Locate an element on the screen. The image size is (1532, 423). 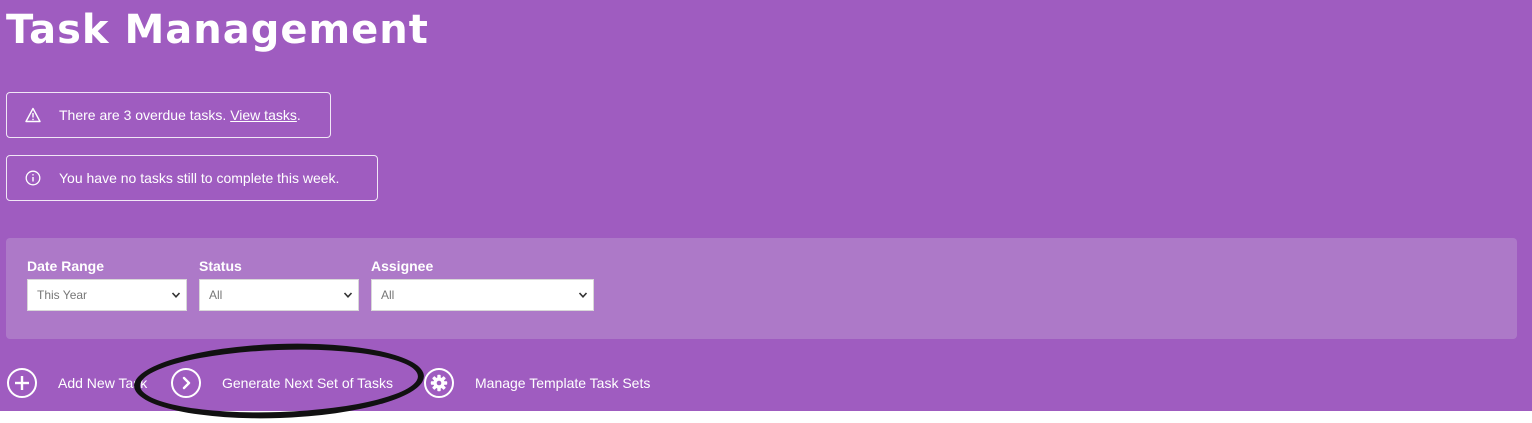
view-tasks-link: View tasks is located at coordinates (263, 115).